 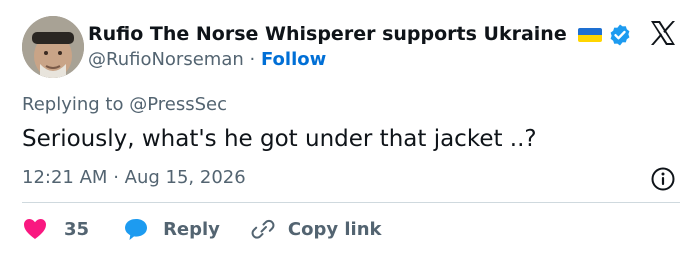 I want to click on avatar, so click(x=53, y=47).